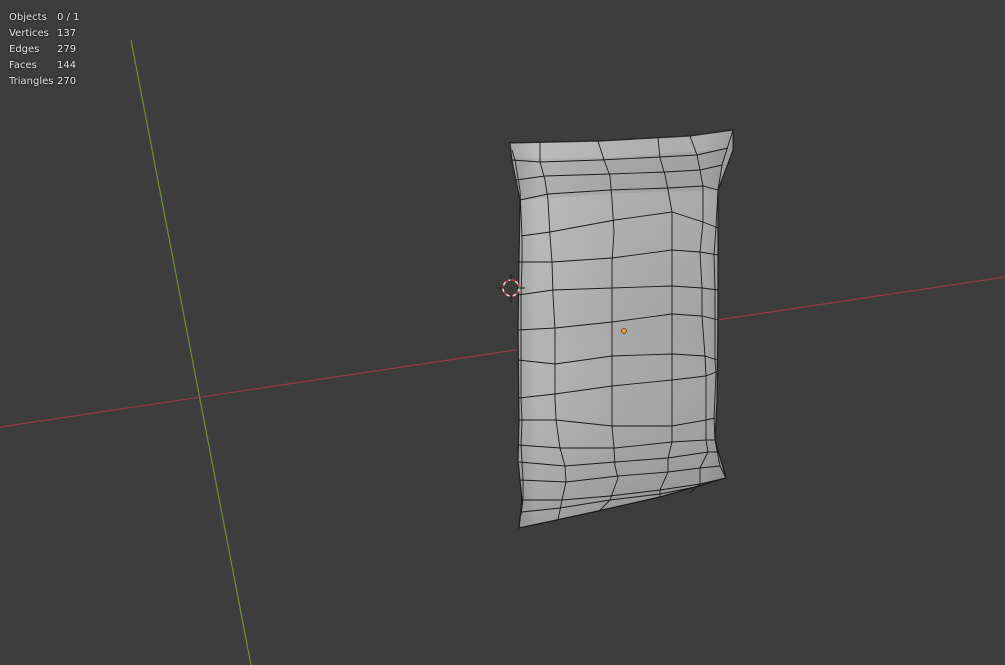 The height and width of the screenshot is (665, 1005). What do you see at coordinates (67, 81) in the screenshot?
I see `stat-triangles-value: 270` at bounding box center [67, 81].